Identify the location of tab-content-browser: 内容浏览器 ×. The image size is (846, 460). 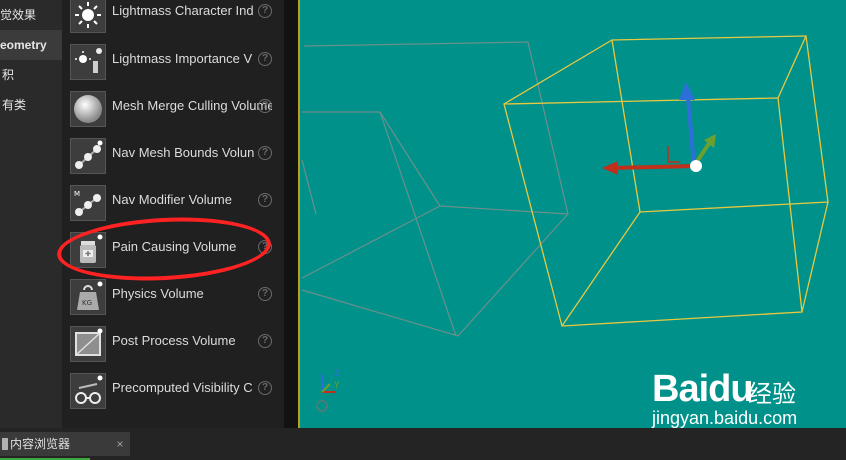
(65, 444).